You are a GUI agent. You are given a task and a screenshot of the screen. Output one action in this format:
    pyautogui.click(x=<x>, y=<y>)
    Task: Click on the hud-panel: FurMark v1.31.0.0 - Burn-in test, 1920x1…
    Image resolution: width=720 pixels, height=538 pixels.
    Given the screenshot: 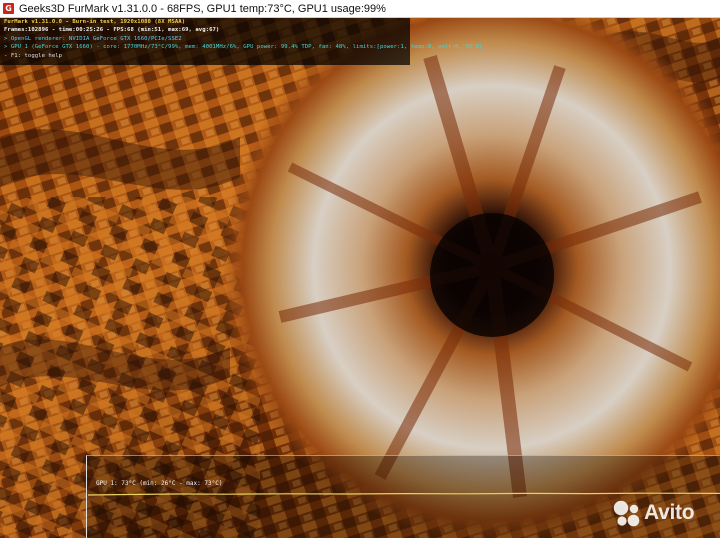 What is the action you would take?
    pyautogui.click(x=241, y=41)
    